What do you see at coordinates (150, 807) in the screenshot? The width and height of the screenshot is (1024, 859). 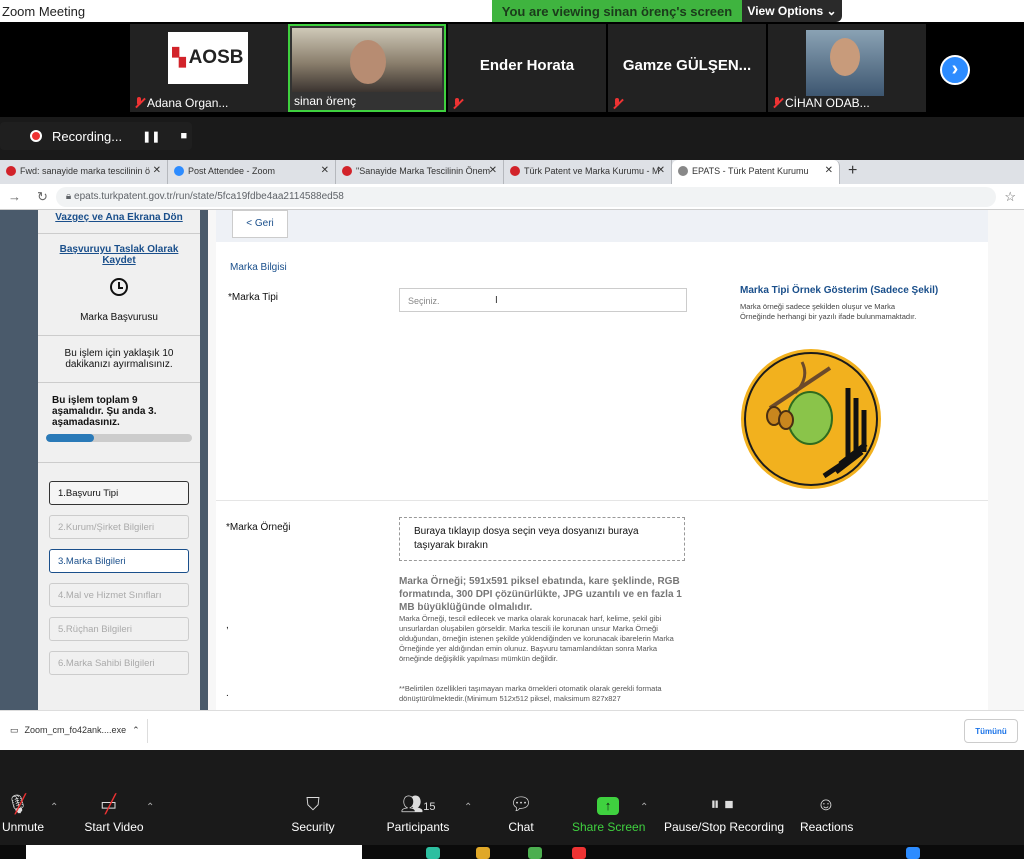 I see `video-options-caret: ⌃` at bounding box center [150, 807].